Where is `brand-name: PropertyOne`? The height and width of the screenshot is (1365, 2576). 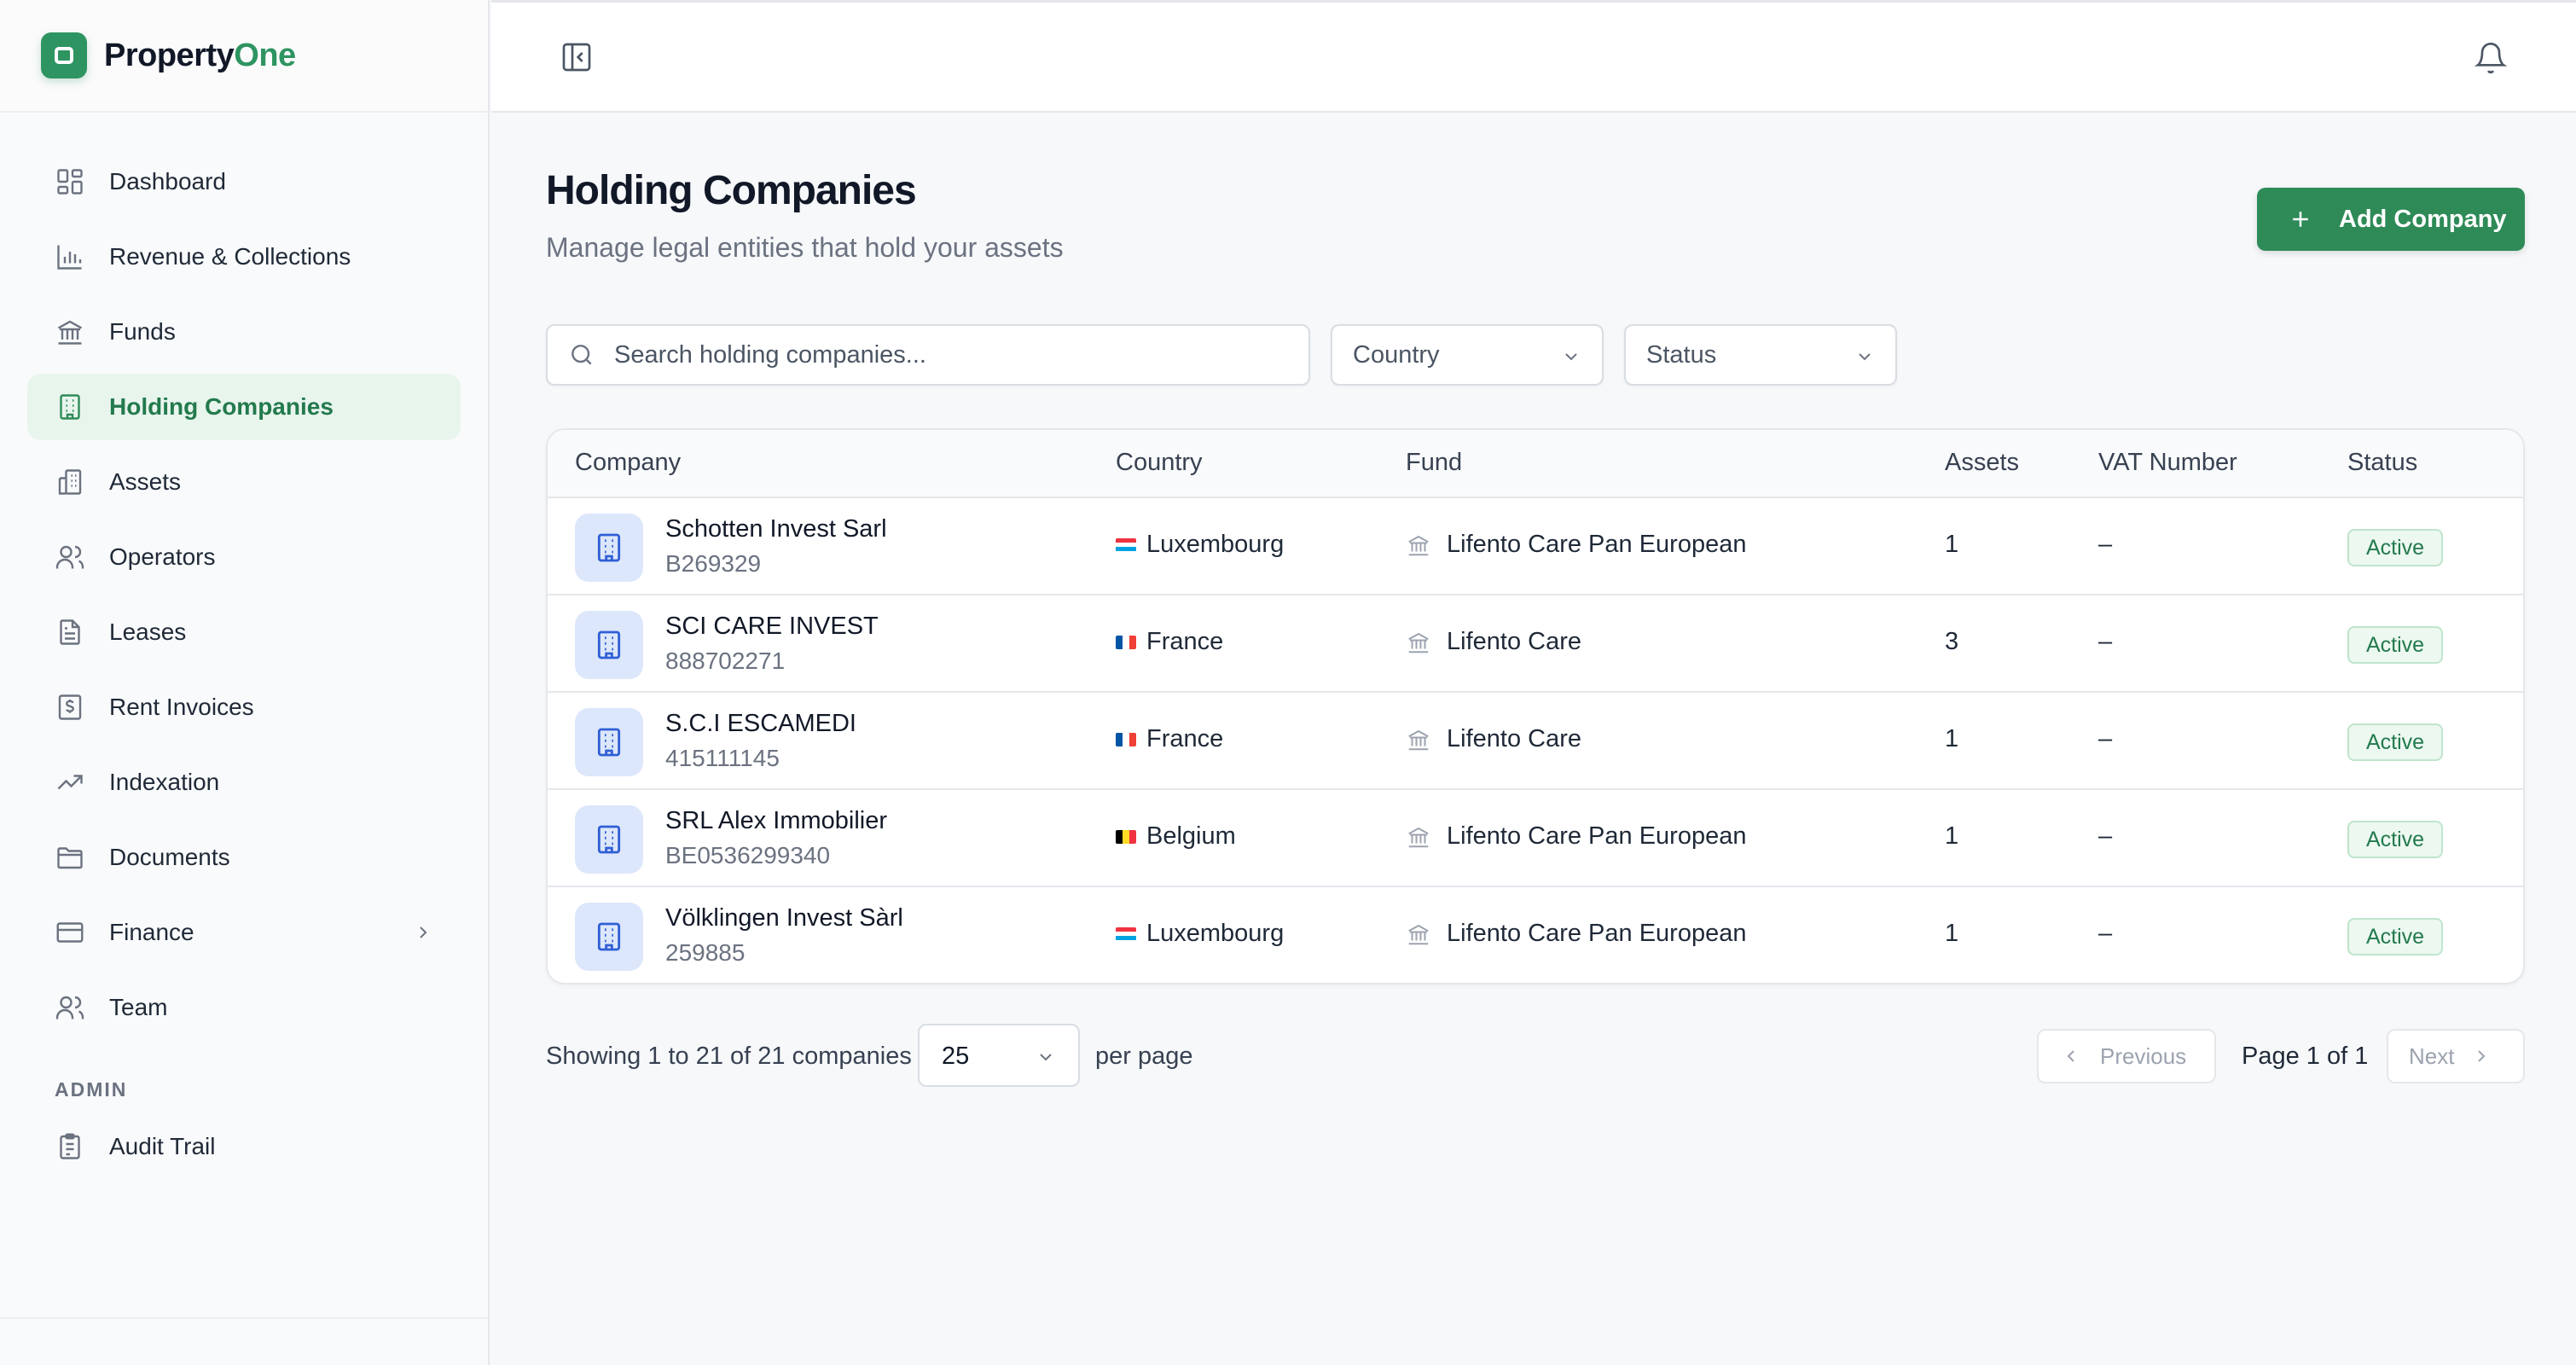 brand-name: PropertyOne is located at coordinates (200, 56).